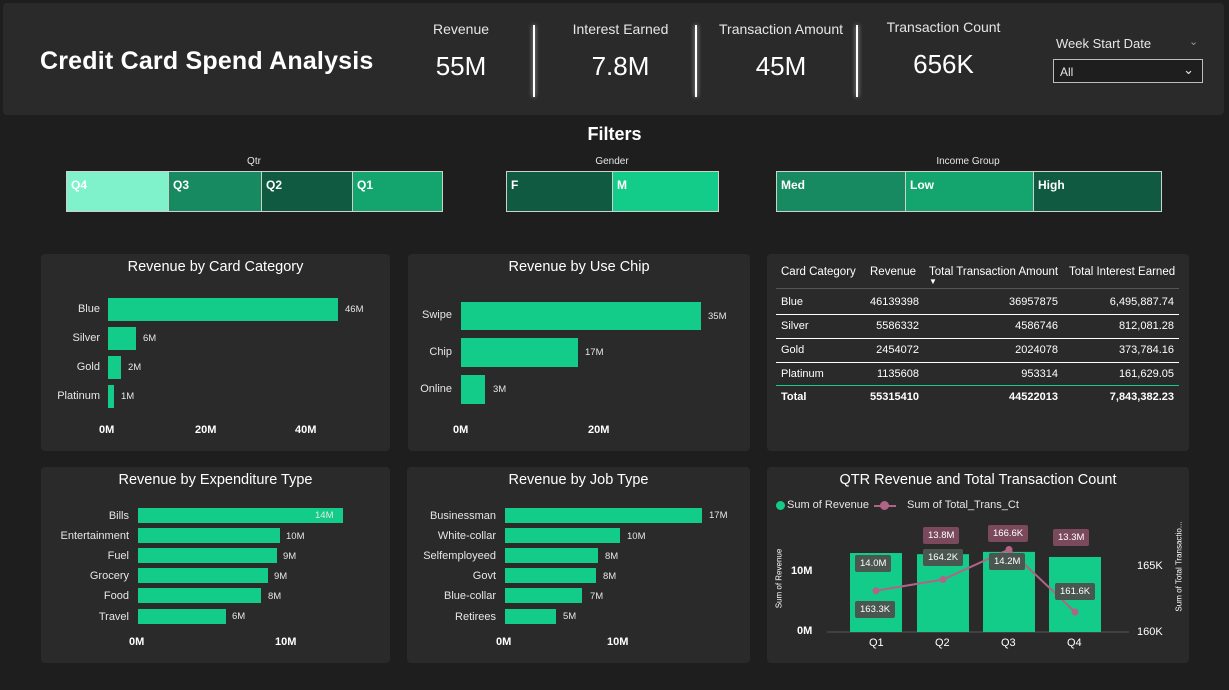 Image resolution: width=1229 pixels, height=690 pixels. Describe the element at coordinates (118, 516) in the screenshot. I see `category-label: Bills` at that location.